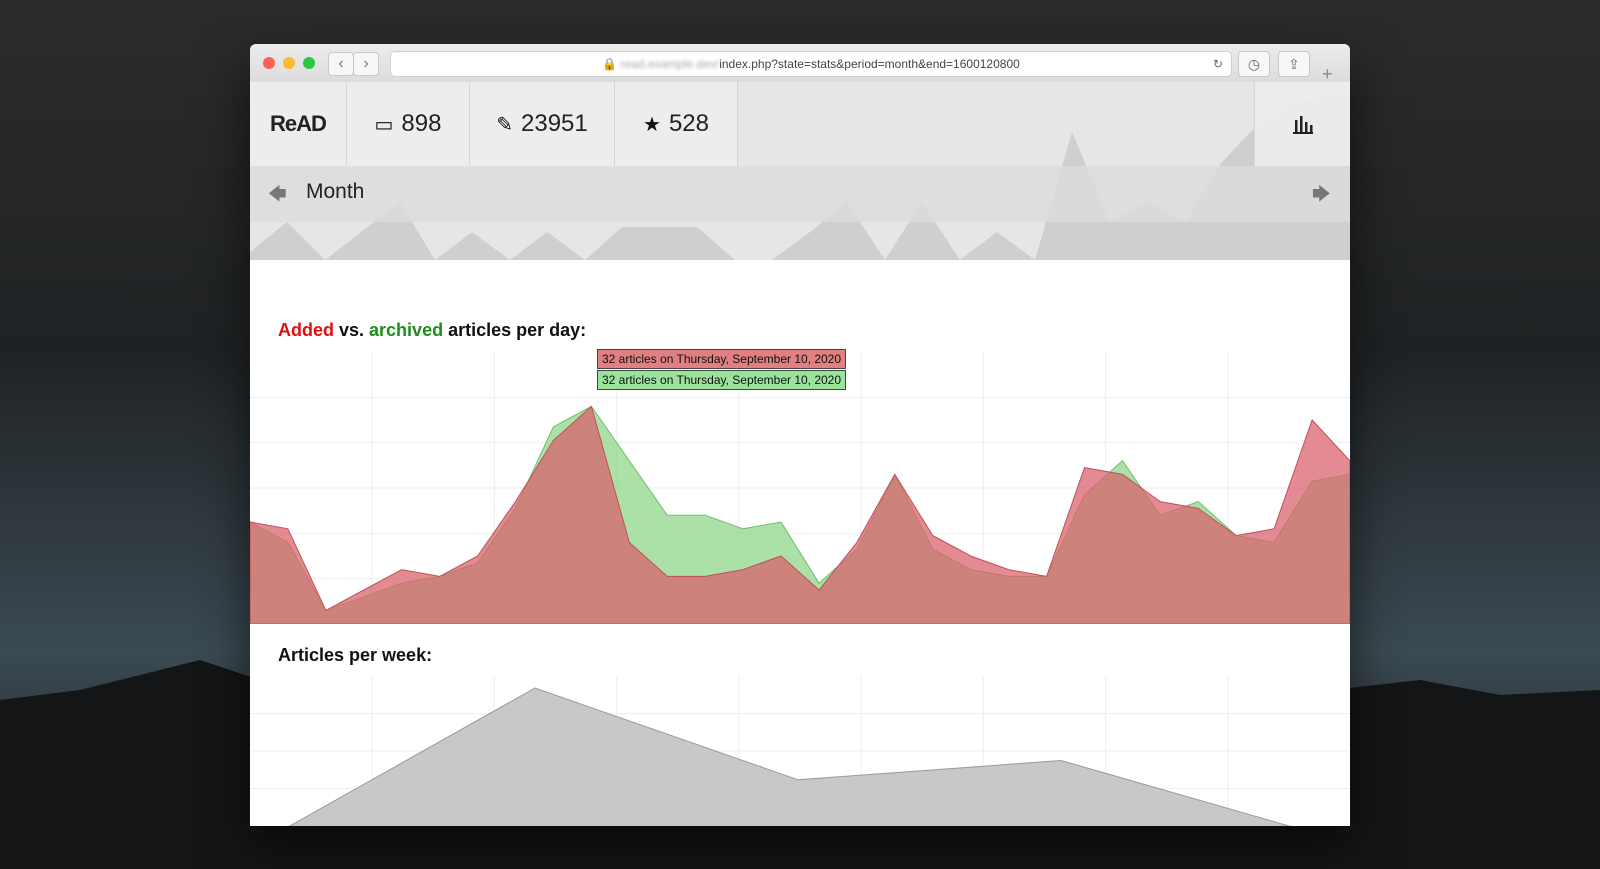  I want to click on weekly-articles-chart, so click(800, 751).